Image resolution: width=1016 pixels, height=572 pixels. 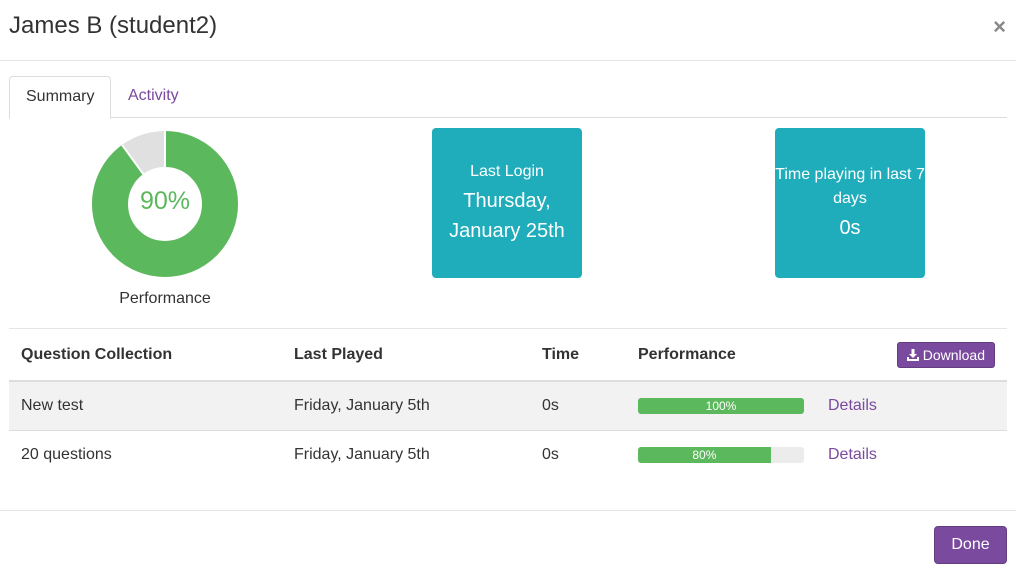 What do you see at coordinates (507, 171) in the screenshot?
I see `last-login-label: Last Login` at bounding box center [507, 171].